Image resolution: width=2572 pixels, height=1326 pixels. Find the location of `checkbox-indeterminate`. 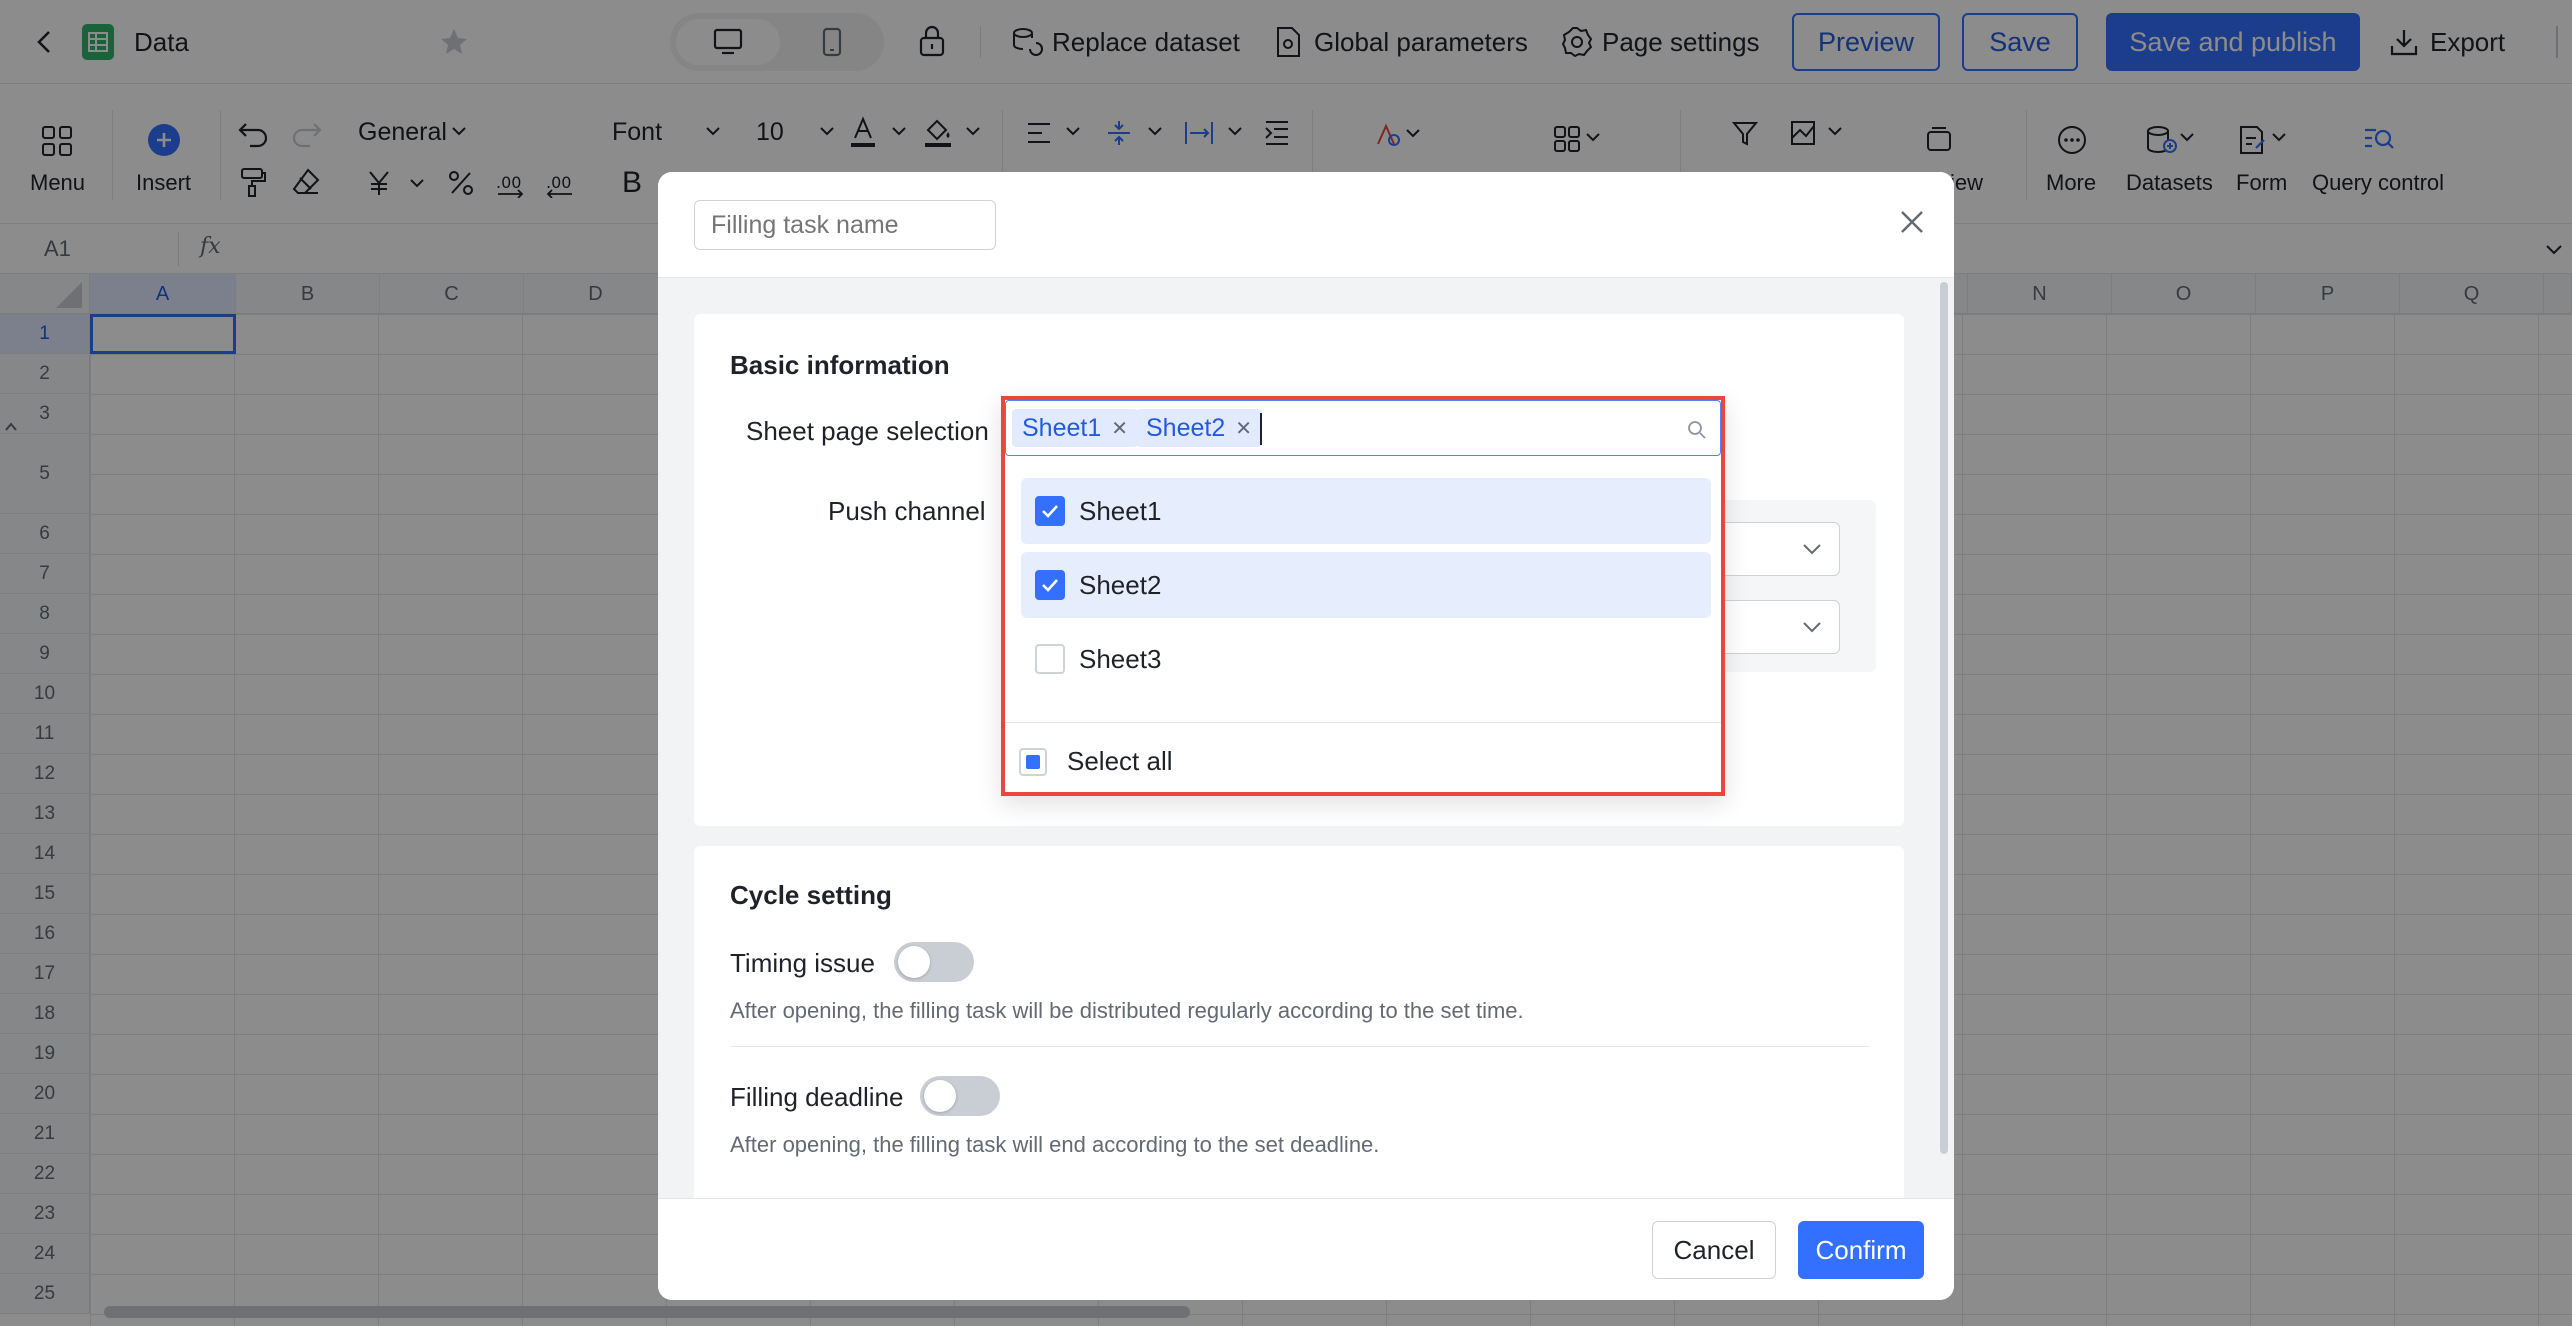

checkbox-indeterminate is located at coordinates (1033, 761).